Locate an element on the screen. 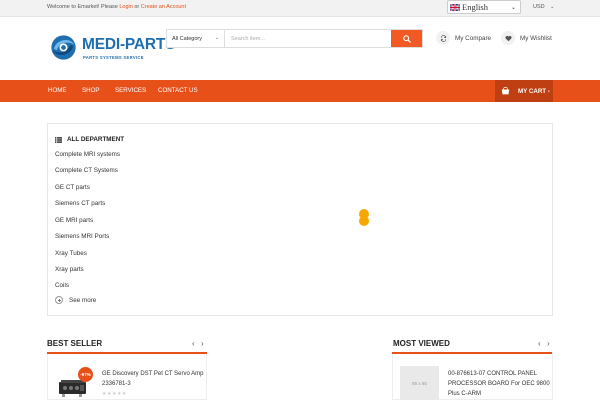 This screenshot has width=600, height=400. category-label: All Category is located at coordinates (187, 38).